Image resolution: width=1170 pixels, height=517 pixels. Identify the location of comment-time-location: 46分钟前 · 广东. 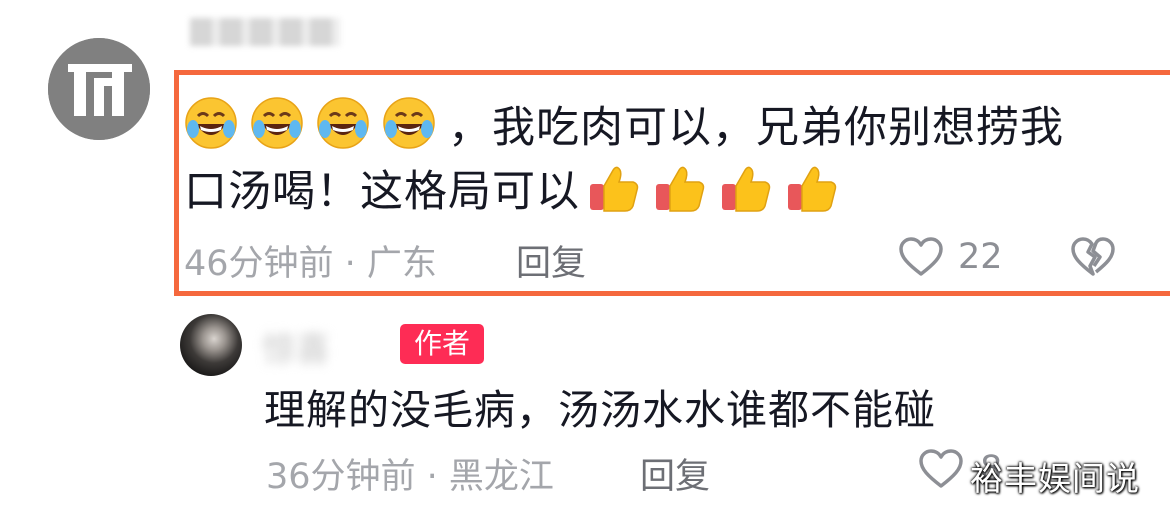
(310, 264).